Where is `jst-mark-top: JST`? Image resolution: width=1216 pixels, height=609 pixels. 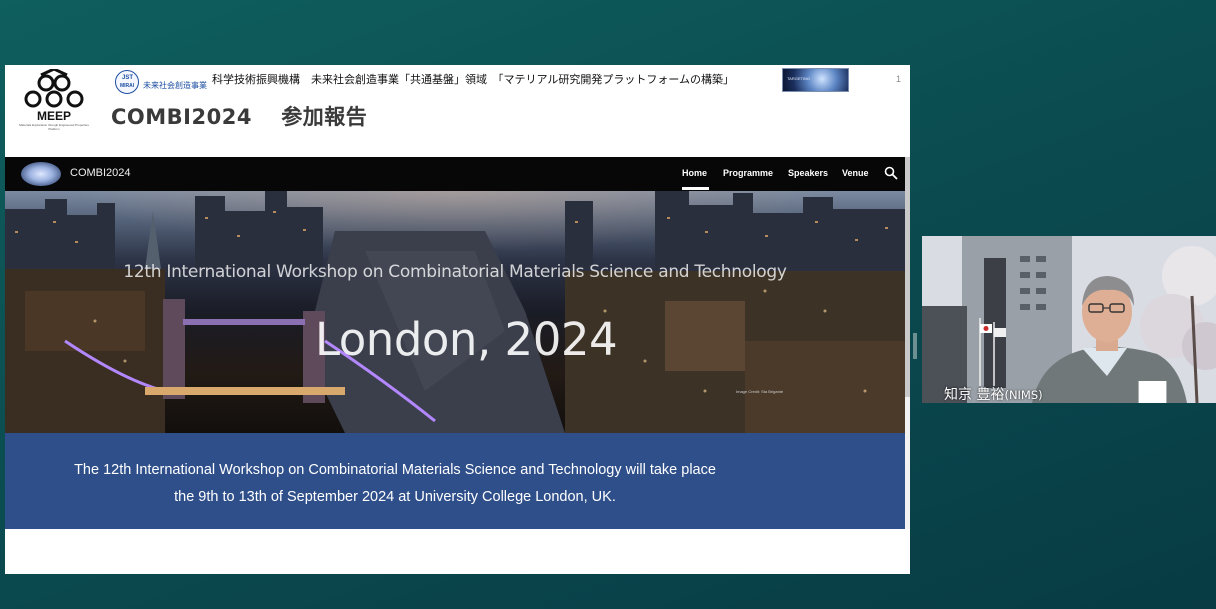
jst-mark-top: JST is located at coordinates (128, 78).